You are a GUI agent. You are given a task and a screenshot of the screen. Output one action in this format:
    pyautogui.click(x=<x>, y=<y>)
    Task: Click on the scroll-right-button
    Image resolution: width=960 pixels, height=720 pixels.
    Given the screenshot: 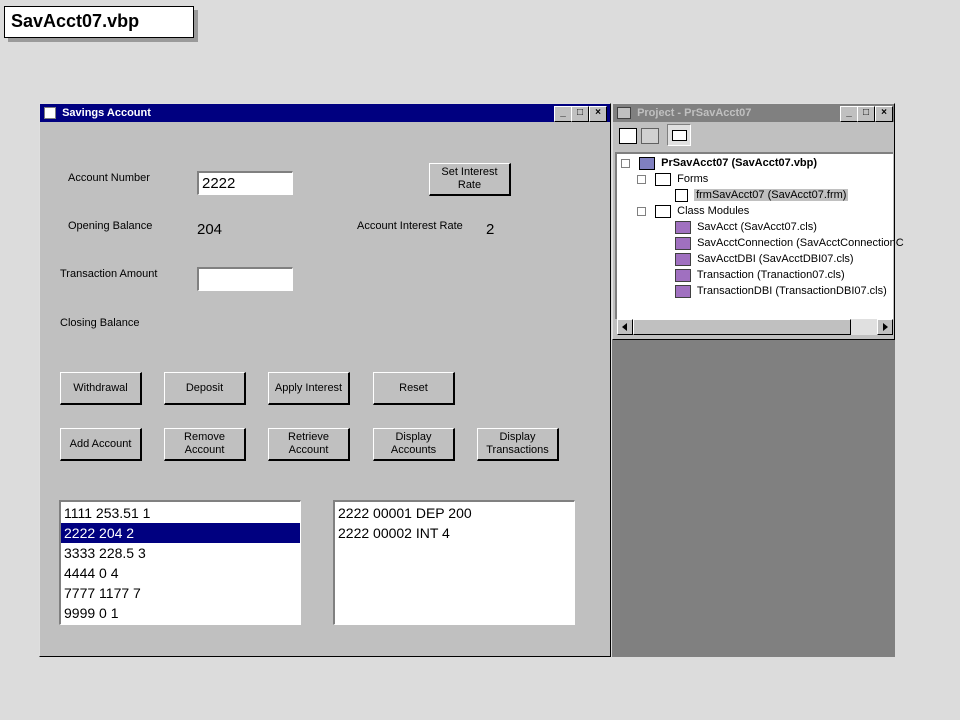 What is the action you would take?
    pyautogui.click(x=885, y=327)
    